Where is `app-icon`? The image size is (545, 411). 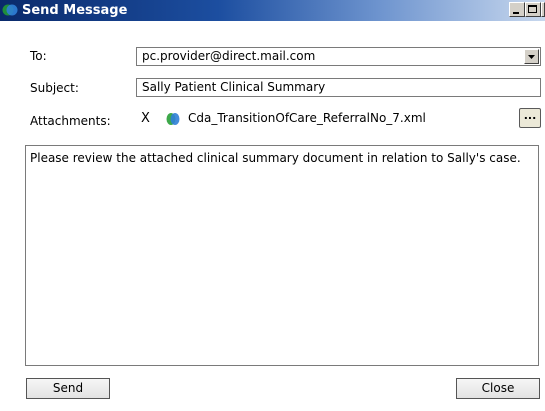 app-icon is located at coordinates (10, 10).